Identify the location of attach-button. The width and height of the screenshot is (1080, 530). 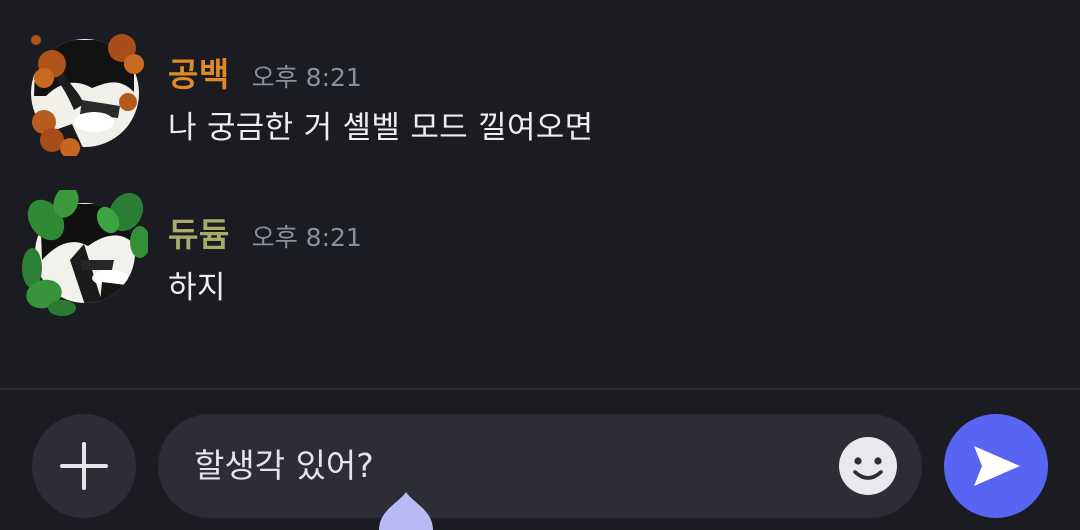
(84, 466).